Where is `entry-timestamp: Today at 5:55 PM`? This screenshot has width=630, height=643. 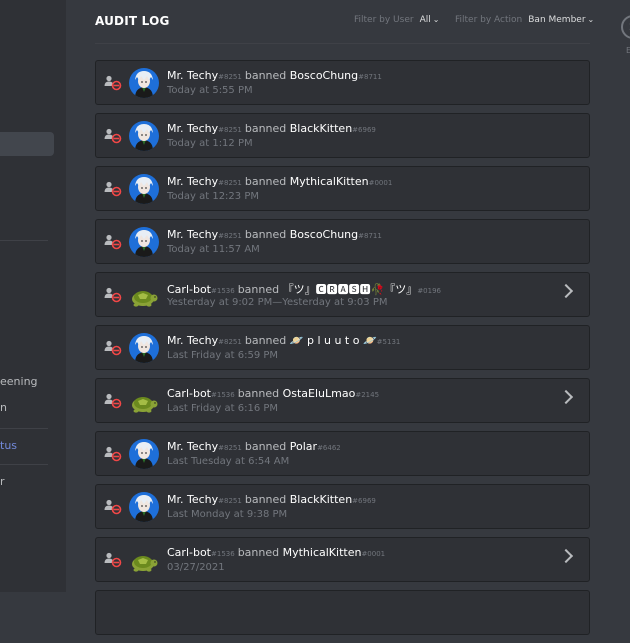 entry-timestamp: Today at 5:55 PM is located at coordinates (210, 90).